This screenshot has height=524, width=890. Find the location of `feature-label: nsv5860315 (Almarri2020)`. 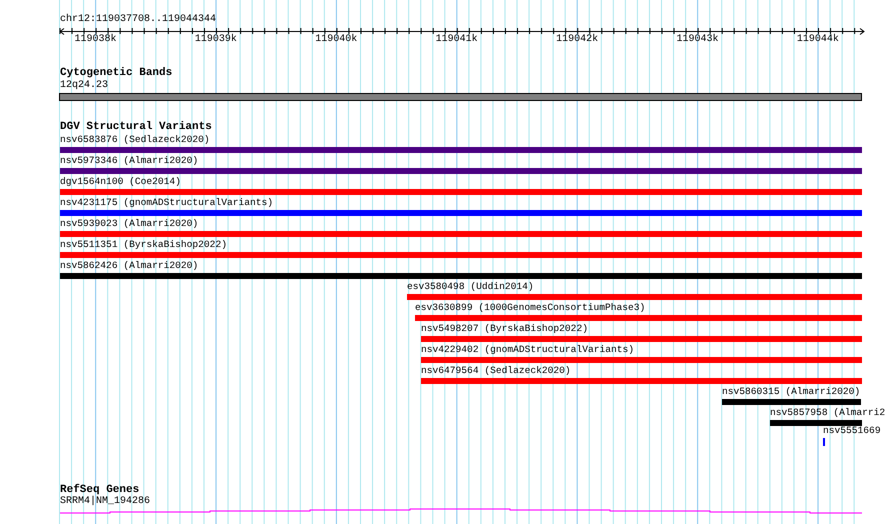

feature-label: nsv5860315 (Almarri2020) is located at coordinates (791, 392).